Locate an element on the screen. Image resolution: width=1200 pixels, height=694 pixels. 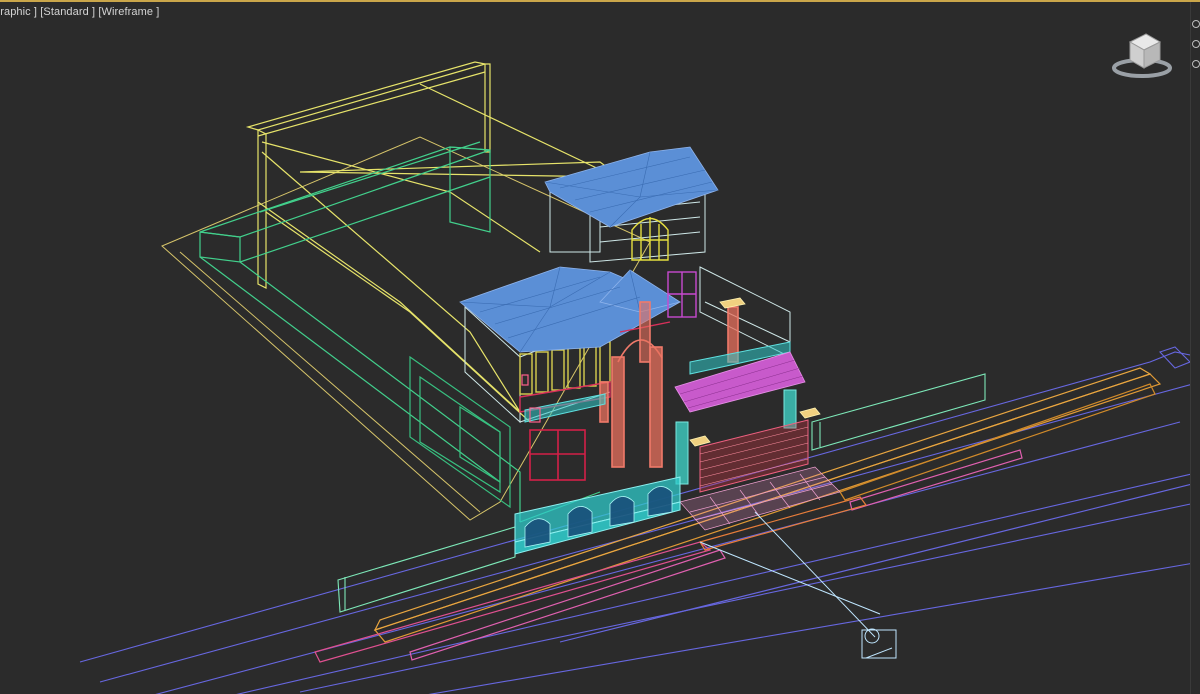
roof-upper is located at coordinates (631, 187).